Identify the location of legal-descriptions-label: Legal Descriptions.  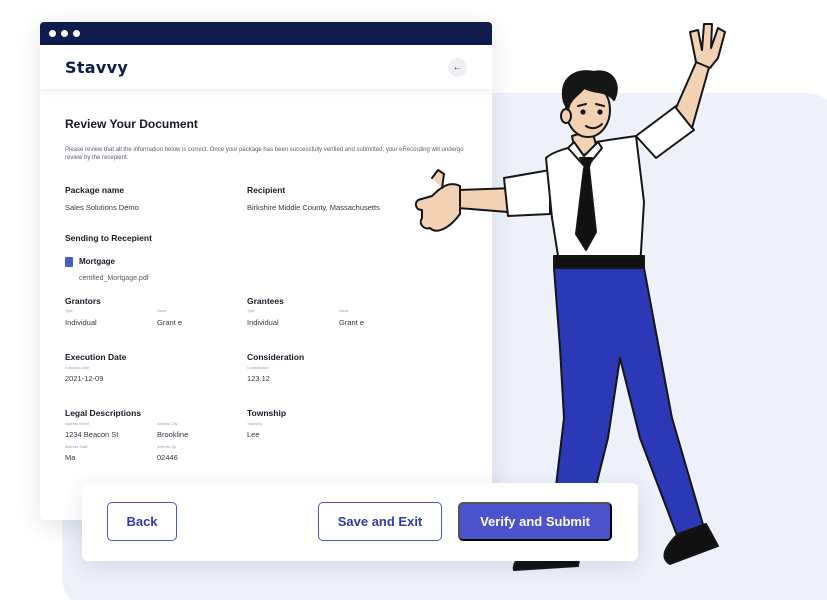
(103, 413).